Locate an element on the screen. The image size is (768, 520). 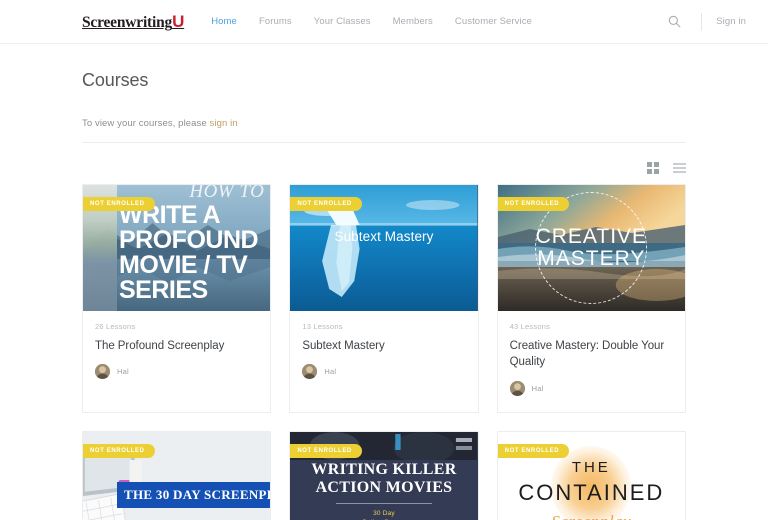
thumb-headline-line2: CONTAINED is located at coordinates (591, 492).